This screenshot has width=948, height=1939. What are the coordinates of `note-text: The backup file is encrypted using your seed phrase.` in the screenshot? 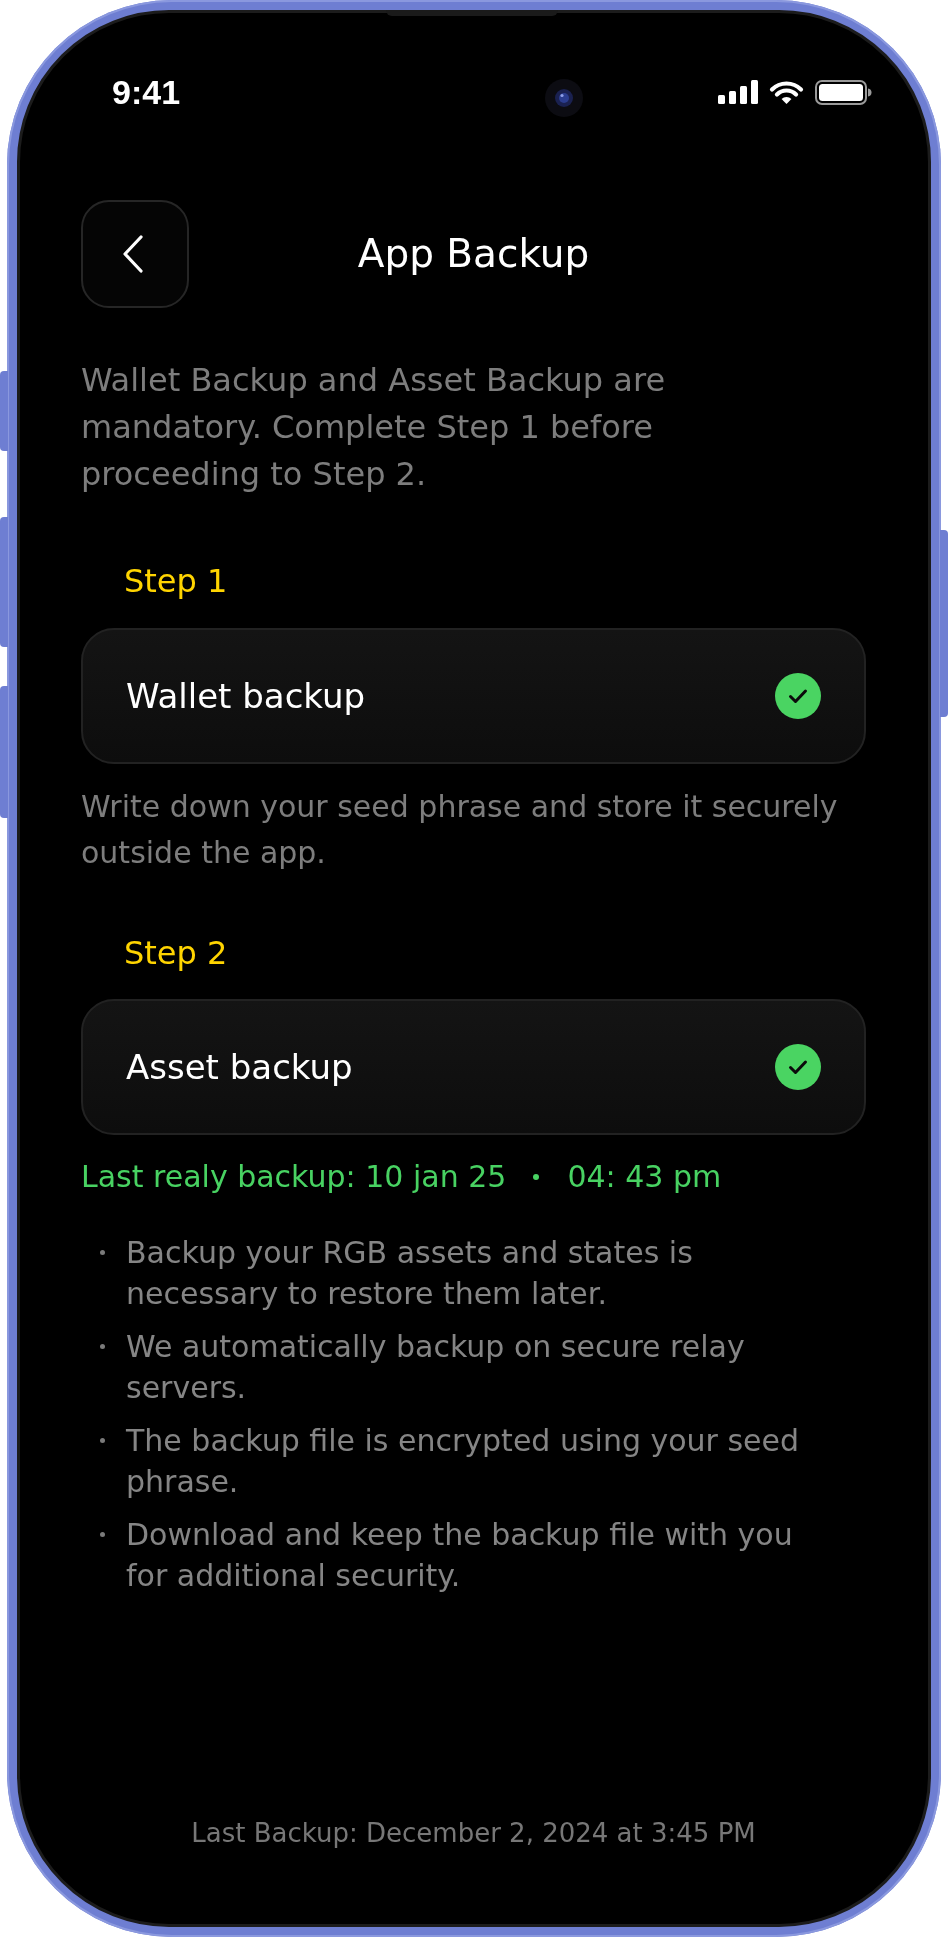 It's located at (463, 1461).